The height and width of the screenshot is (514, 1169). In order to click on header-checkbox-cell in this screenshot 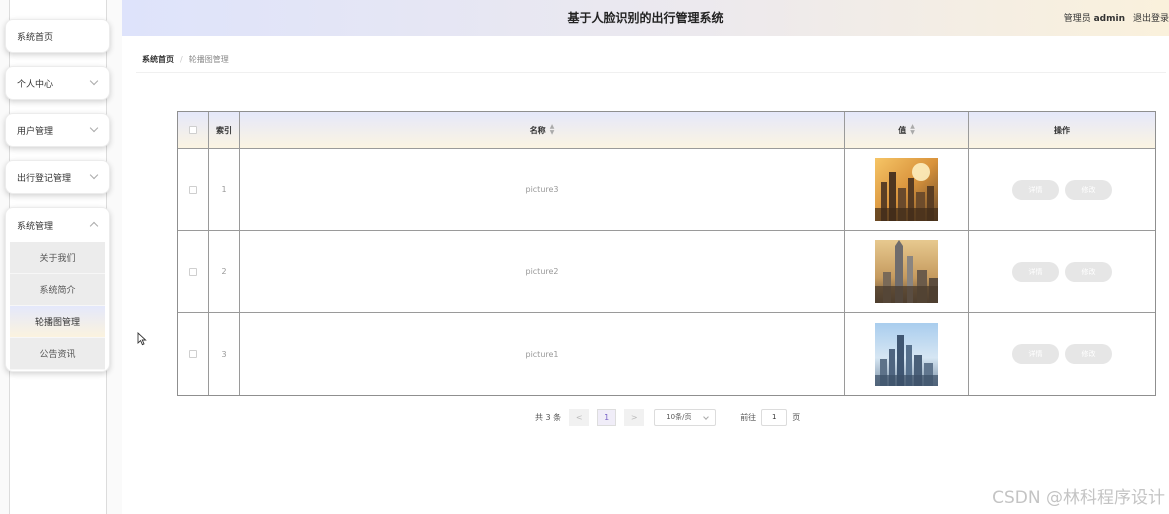, I will do `click(193, 130)`.